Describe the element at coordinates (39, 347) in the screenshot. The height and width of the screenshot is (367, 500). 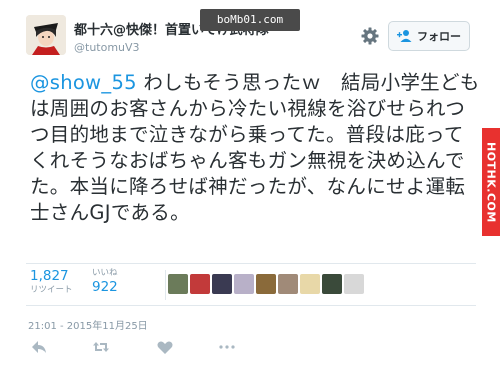
I see `reply-icon` at that location.